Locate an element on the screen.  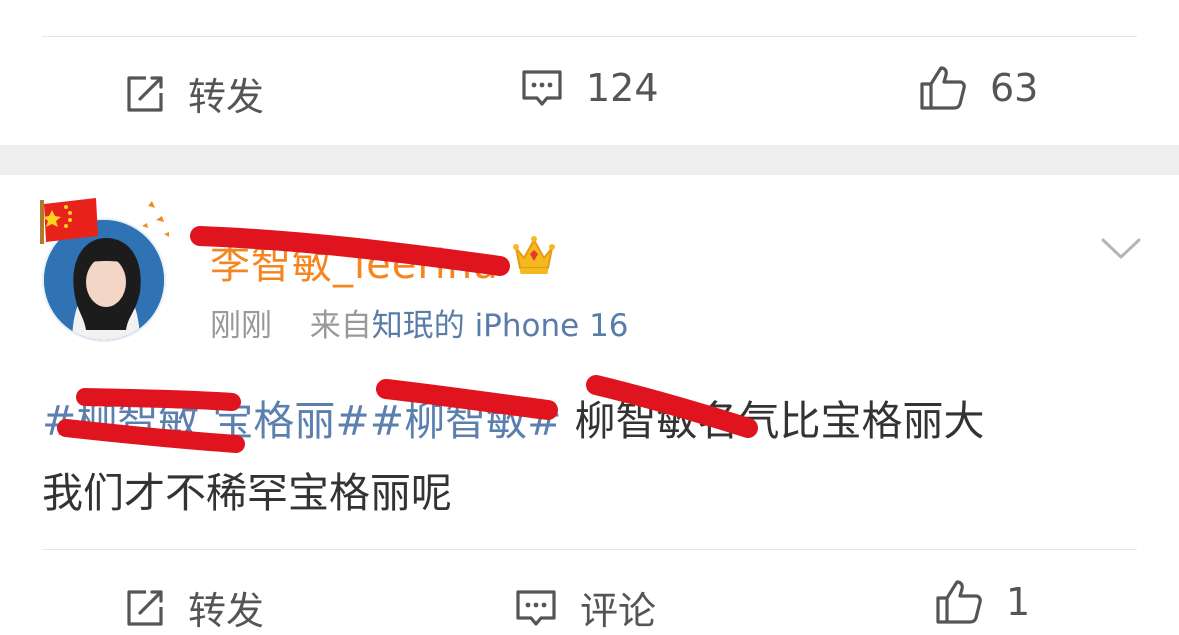
post-meta: 刚刚 来自知珉的 iPhone 16 is located at coordinates (419, 322).